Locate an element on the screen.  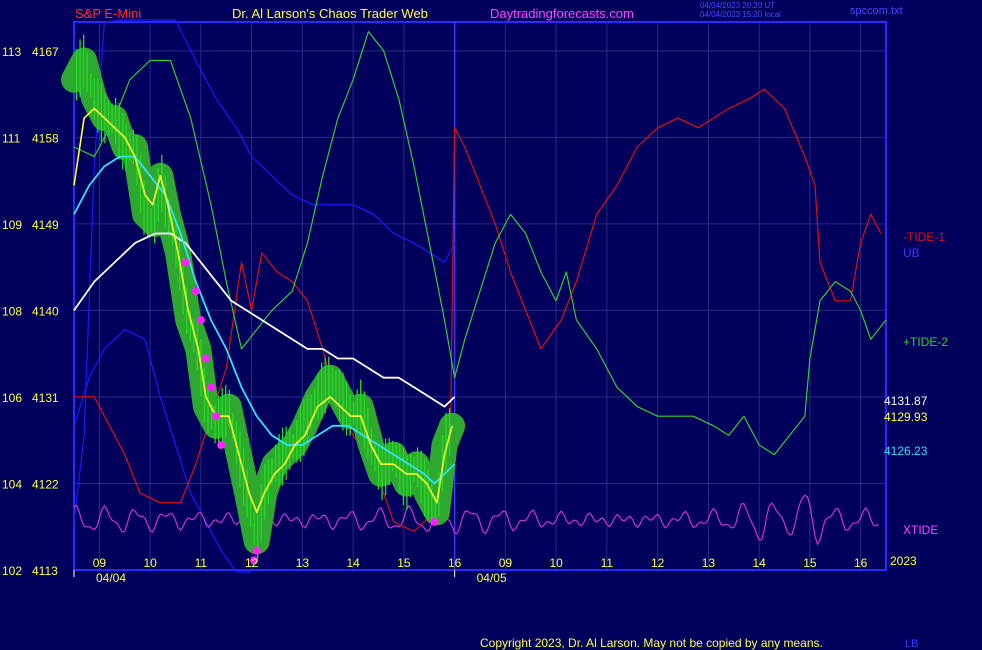
y-tick-price: 4167 is located at coordinates (45, 52).